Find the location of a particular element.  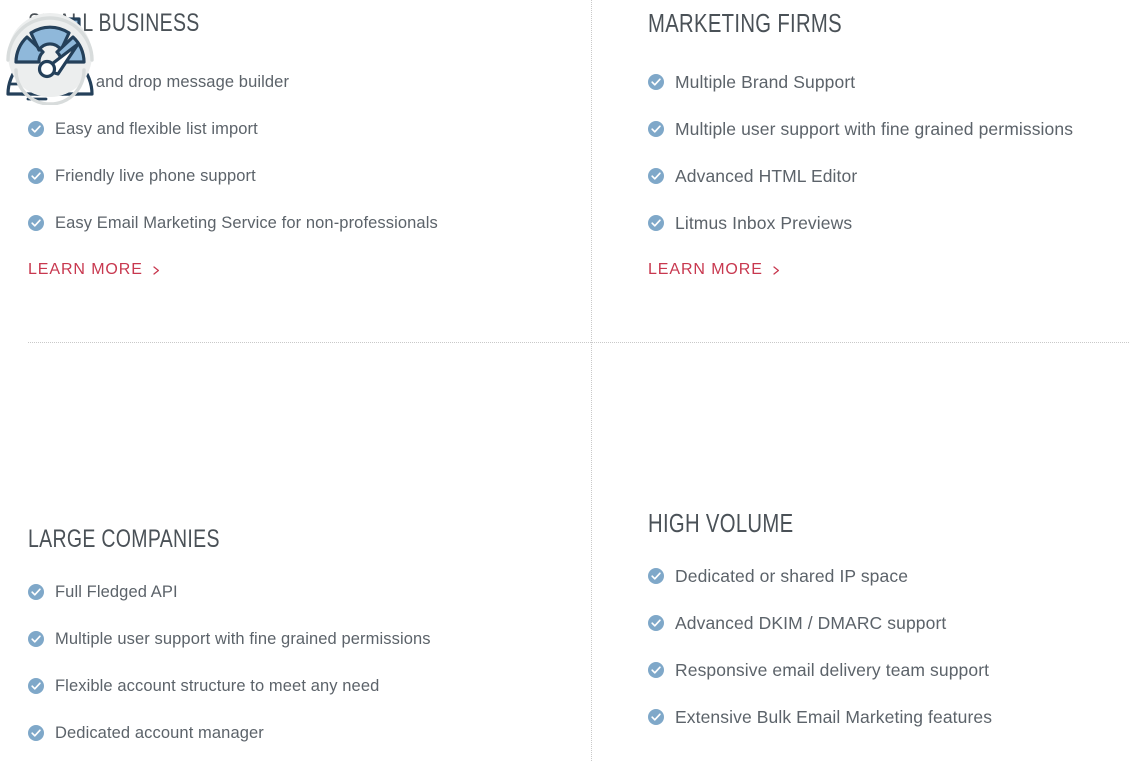

feature-text: Friendly live phone support is located at coordinates (155, 175).